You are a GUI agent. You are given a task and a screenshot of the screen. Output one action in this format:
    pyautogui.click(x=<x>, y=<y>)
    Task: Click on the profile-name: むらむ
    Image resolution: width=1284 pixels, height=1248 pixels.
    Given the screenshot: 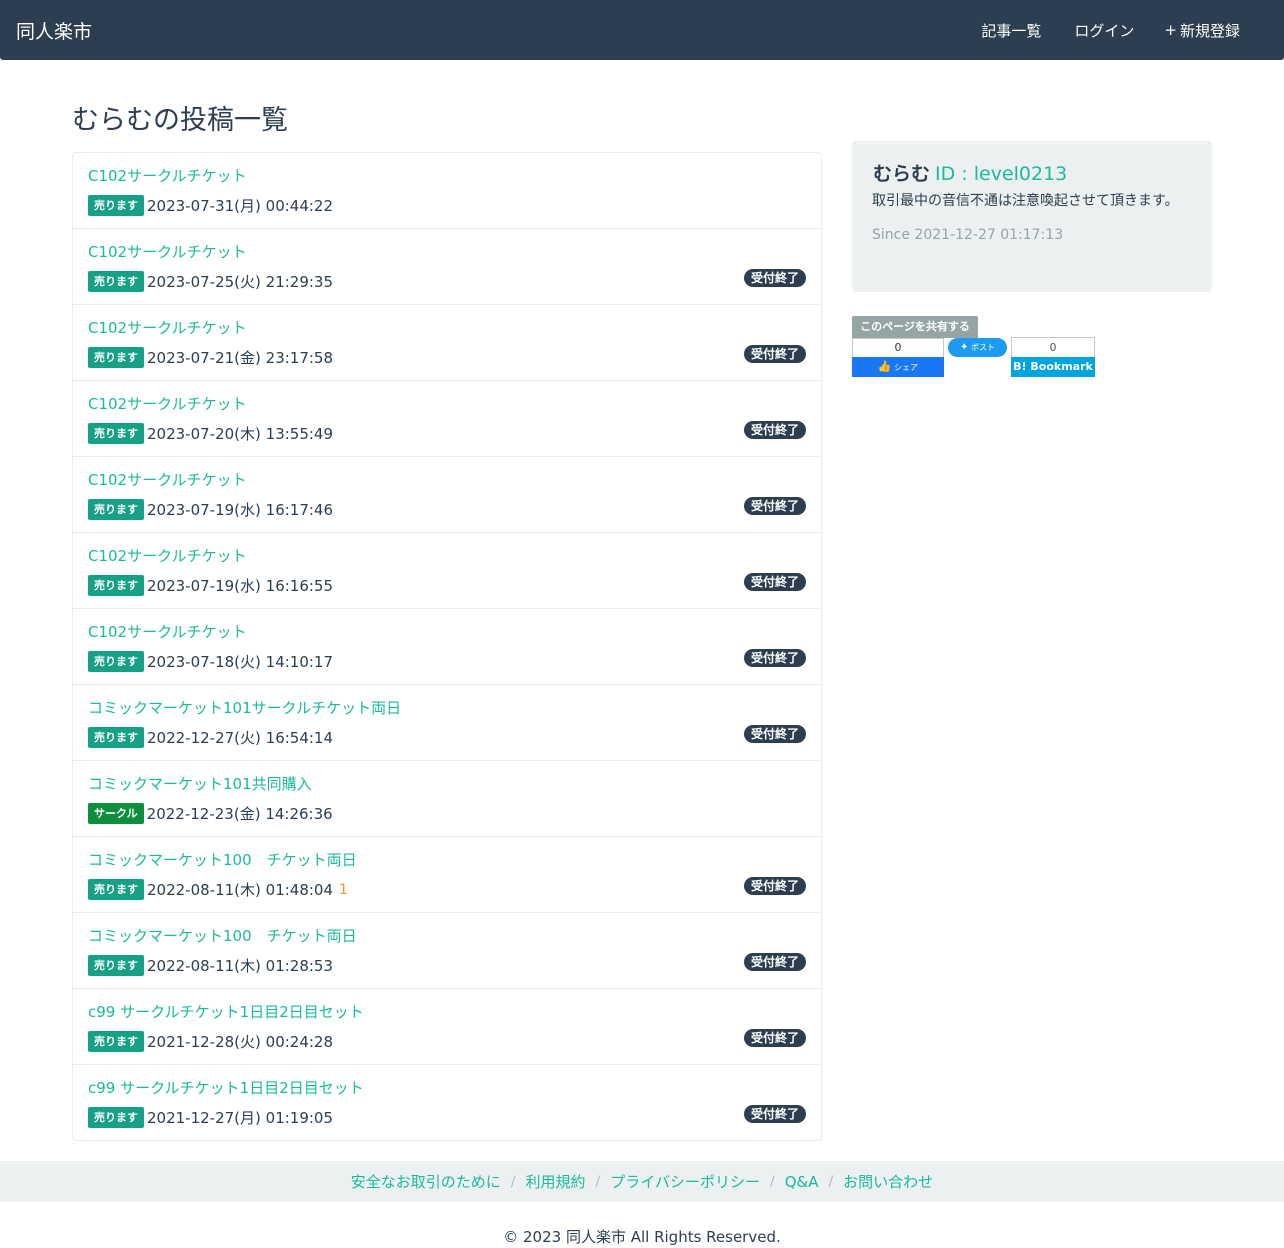 What is the action you would take?
    pyautogui.click(x=901, y=172)
    